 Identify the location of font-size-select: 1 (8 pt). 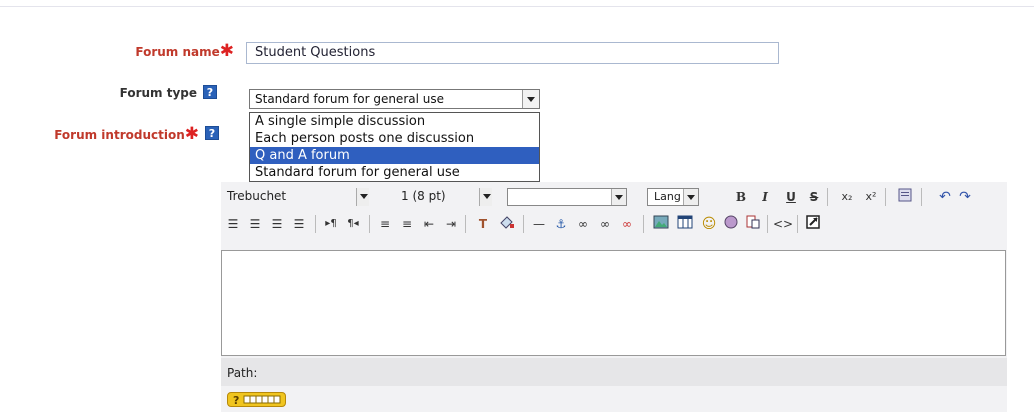
(446, 197).